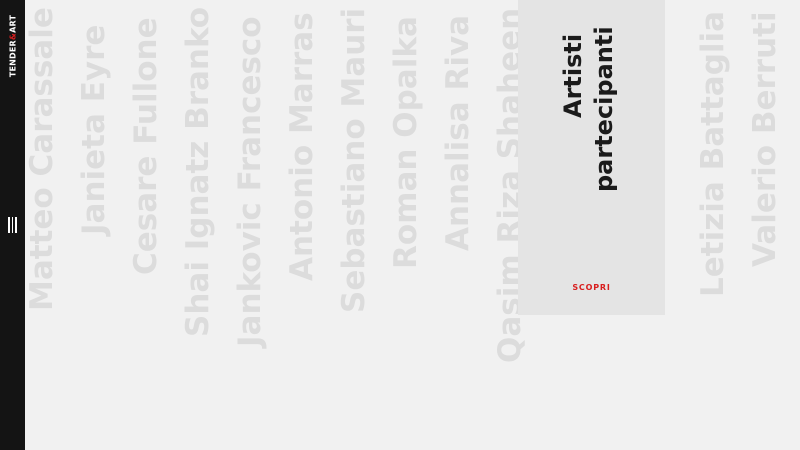 The image size is (800, 450). Describe the element at coordinates (591, 287) in the screenshot. I see `discover-link: SCOPRI` at that location.